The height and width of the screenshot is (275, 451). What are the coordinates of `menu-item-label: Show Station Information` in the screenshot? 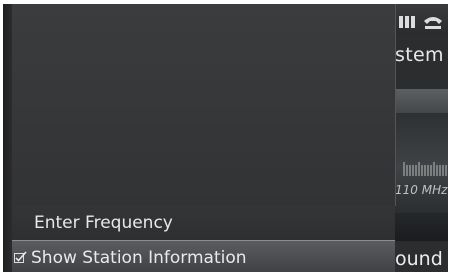 It's located at (139, 257).